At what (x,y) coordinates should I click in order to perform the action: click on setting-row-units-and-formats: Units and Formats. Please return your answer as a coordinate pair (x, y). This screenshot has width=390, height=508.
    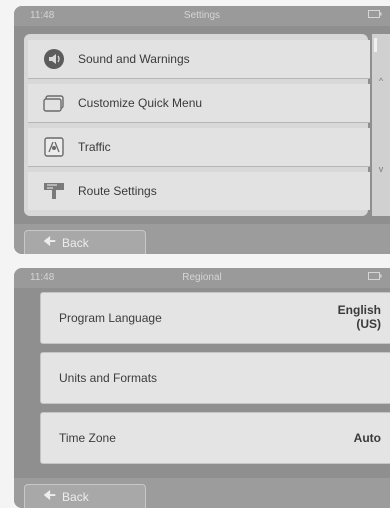
    Looking at the image, I should click on (215, 378).